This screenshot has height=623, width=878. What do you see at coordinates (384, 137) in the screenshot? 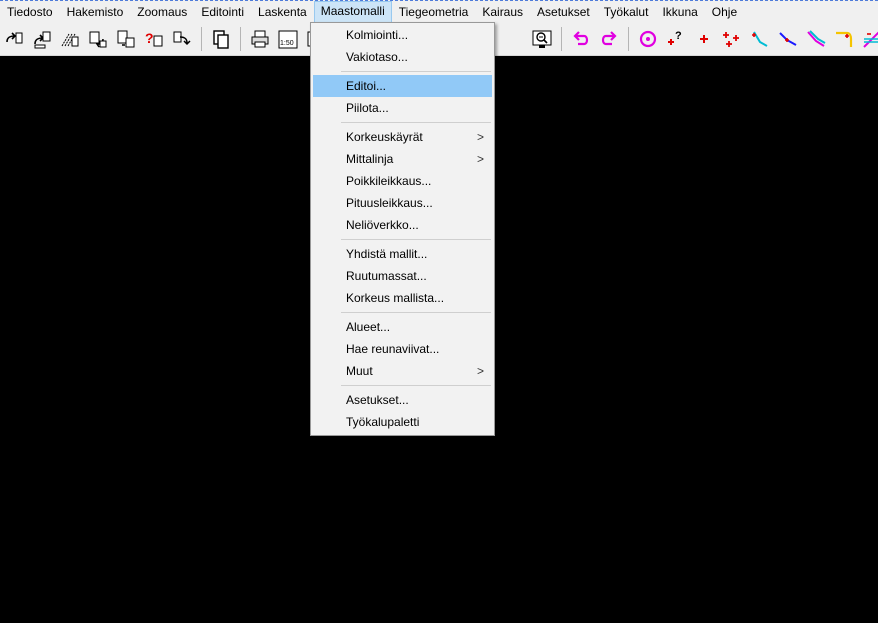
I see `menu-item-label: Korkeuskäyrät` at bounding box center [384, 137].